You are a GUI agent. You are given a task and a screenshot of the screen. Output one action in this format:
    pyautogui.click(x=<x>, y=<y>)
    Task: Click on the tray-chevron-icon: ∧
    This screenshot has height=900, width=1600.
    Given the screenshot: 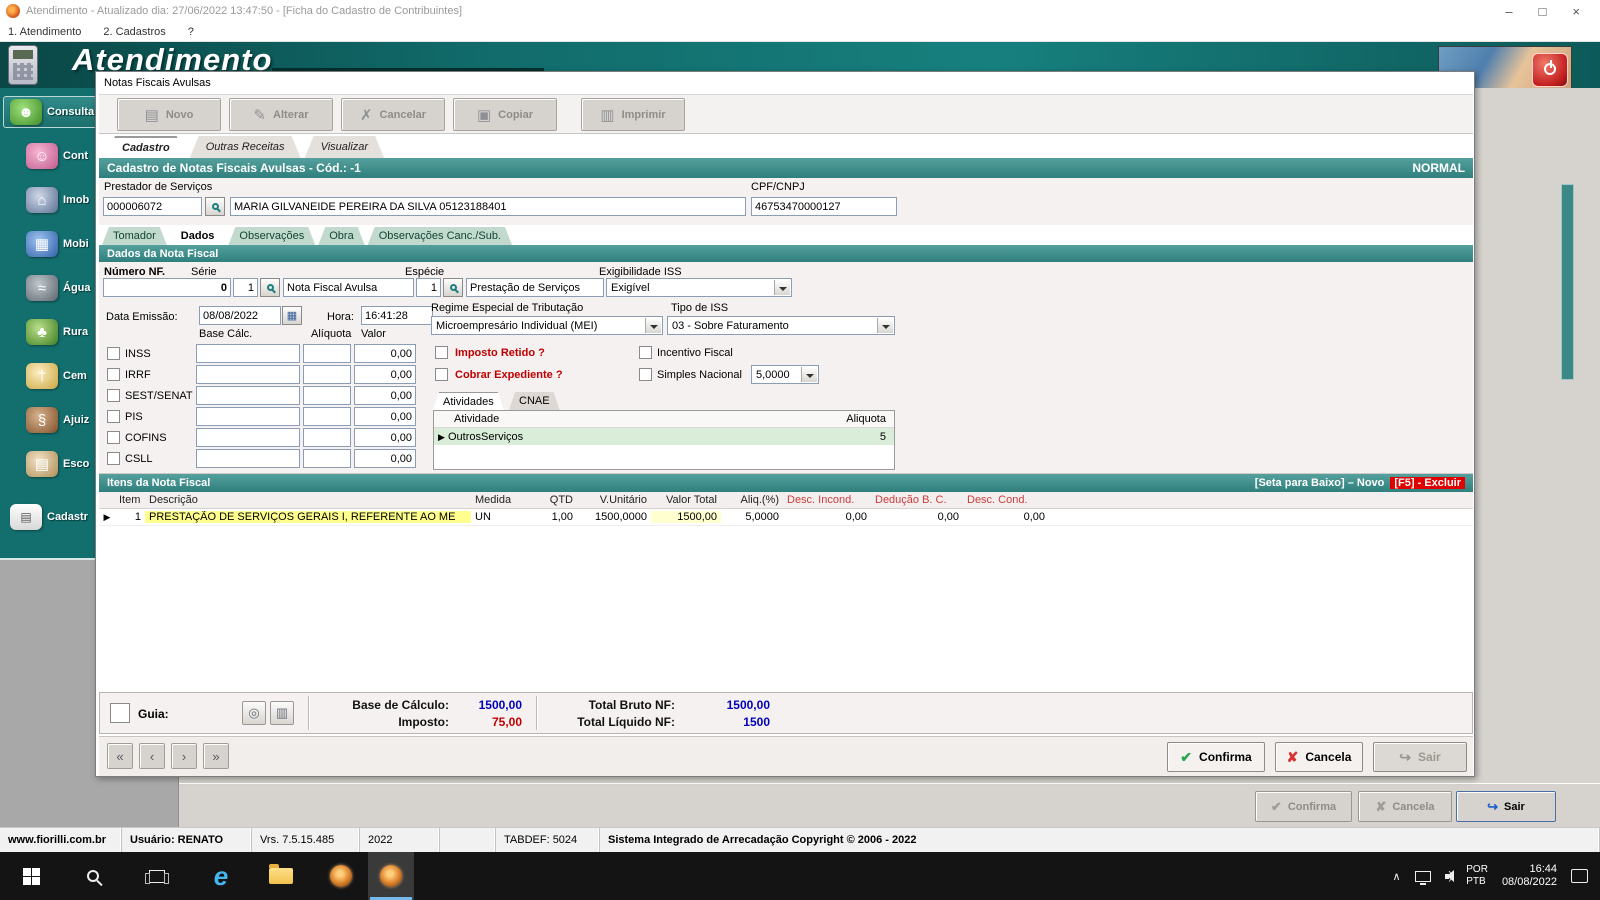 What is the action you would take?
    pyautogui.click(x=1397, y=876)
    